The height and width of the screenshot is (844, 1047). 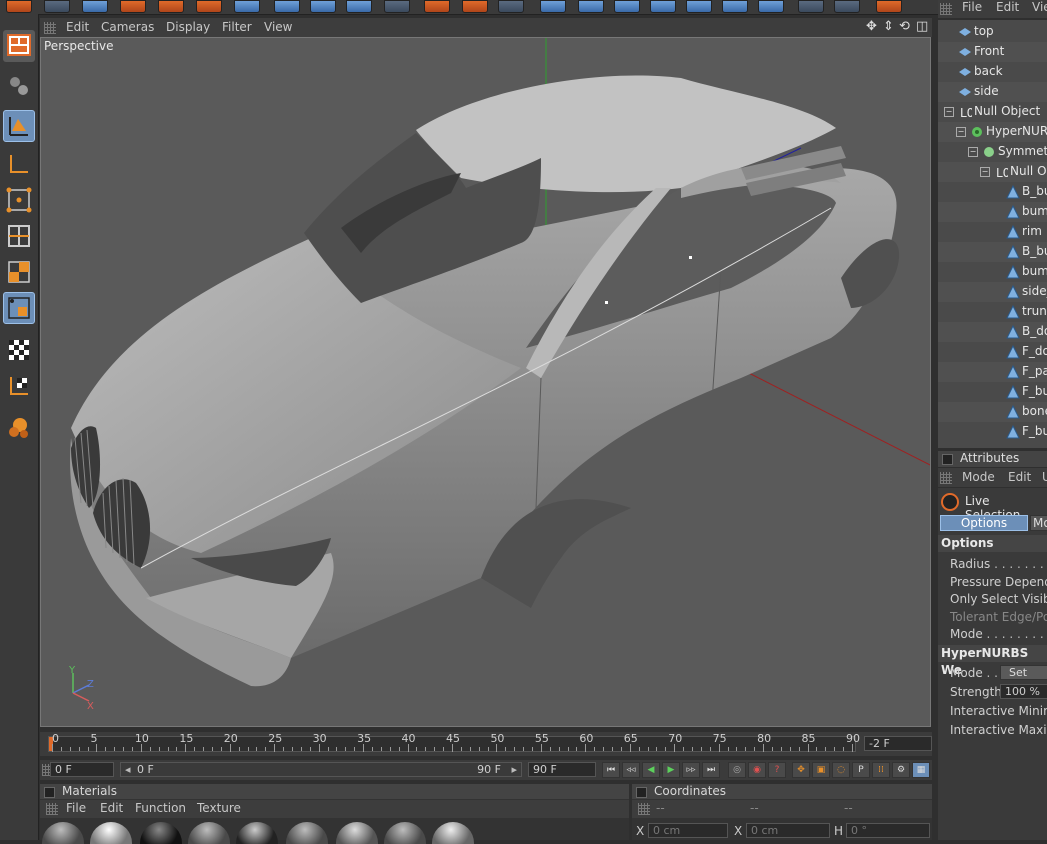 I want to click on menu-display: Display, so click(x=188, y=27).